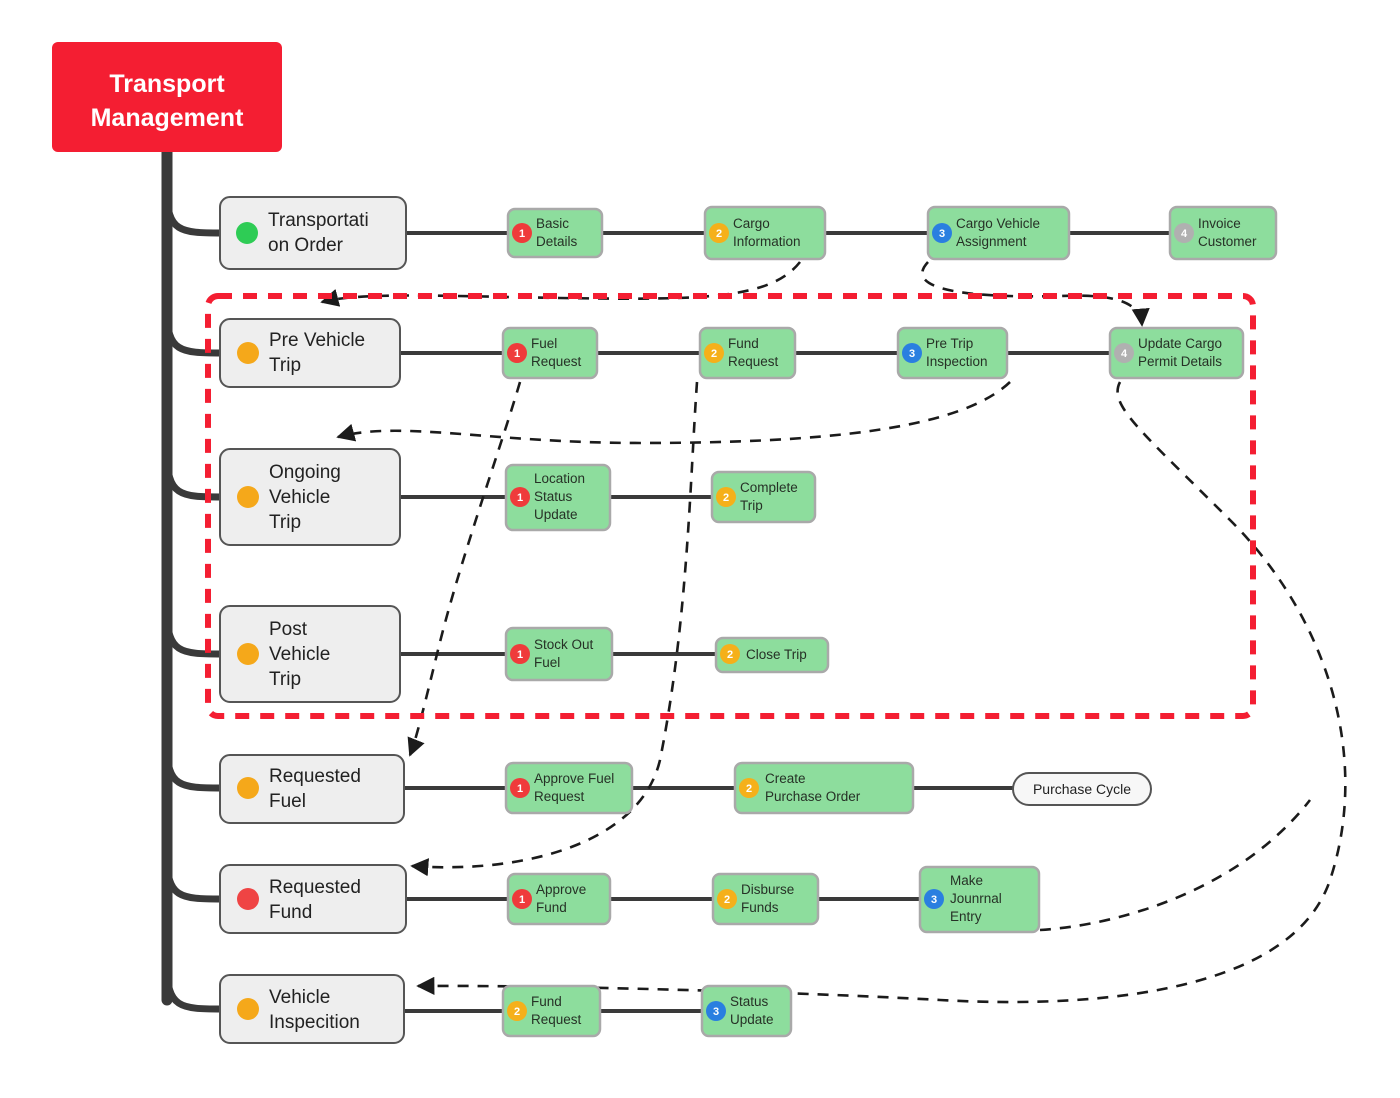 The image size is (1400, 1098). What do you see at coordinates (769, 487) in the screenshot?
I see `step-label-line1: Complete` at bounding box center [769, 487].